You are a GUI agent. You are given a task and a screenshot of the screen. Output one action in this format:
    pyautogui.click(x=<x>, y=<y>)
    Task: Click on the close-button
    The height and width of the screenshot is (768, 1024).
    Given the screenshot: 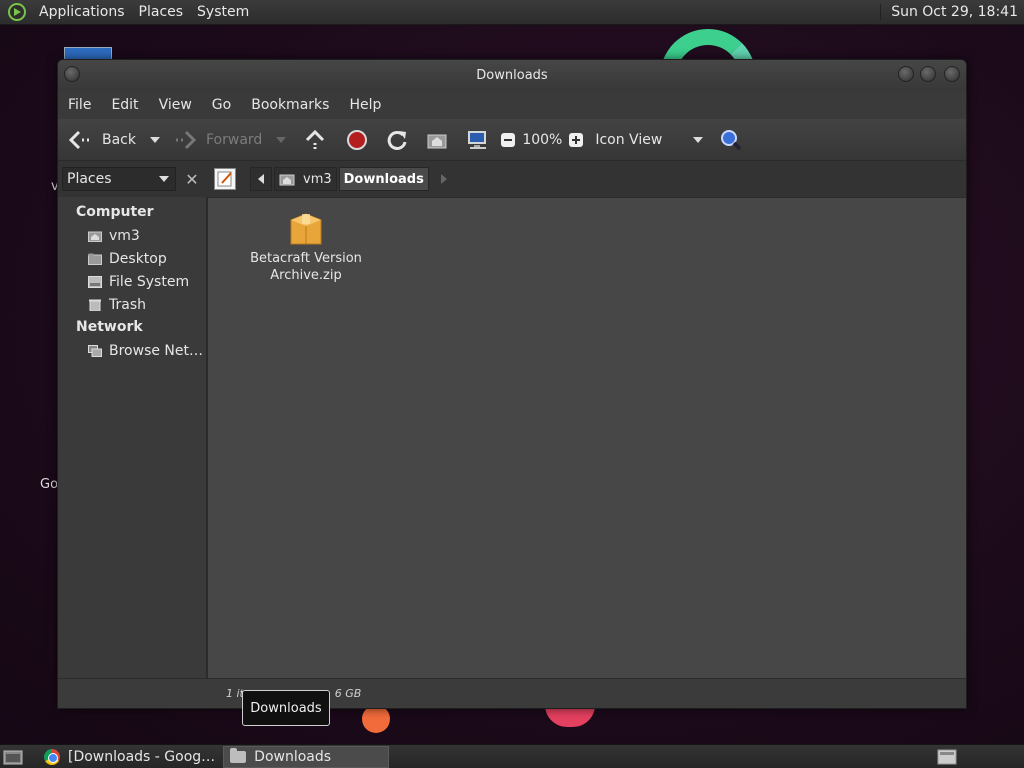 What is the action you would take?
    pyautogui.click(x=952, y=74)
    